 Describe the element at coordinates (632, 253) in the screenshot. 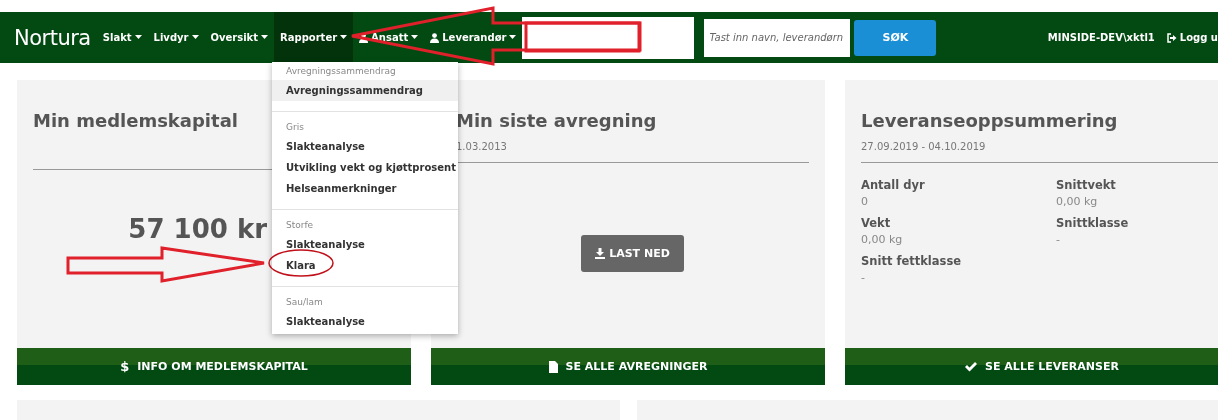

I see `download-button: LAST NED` at that location.